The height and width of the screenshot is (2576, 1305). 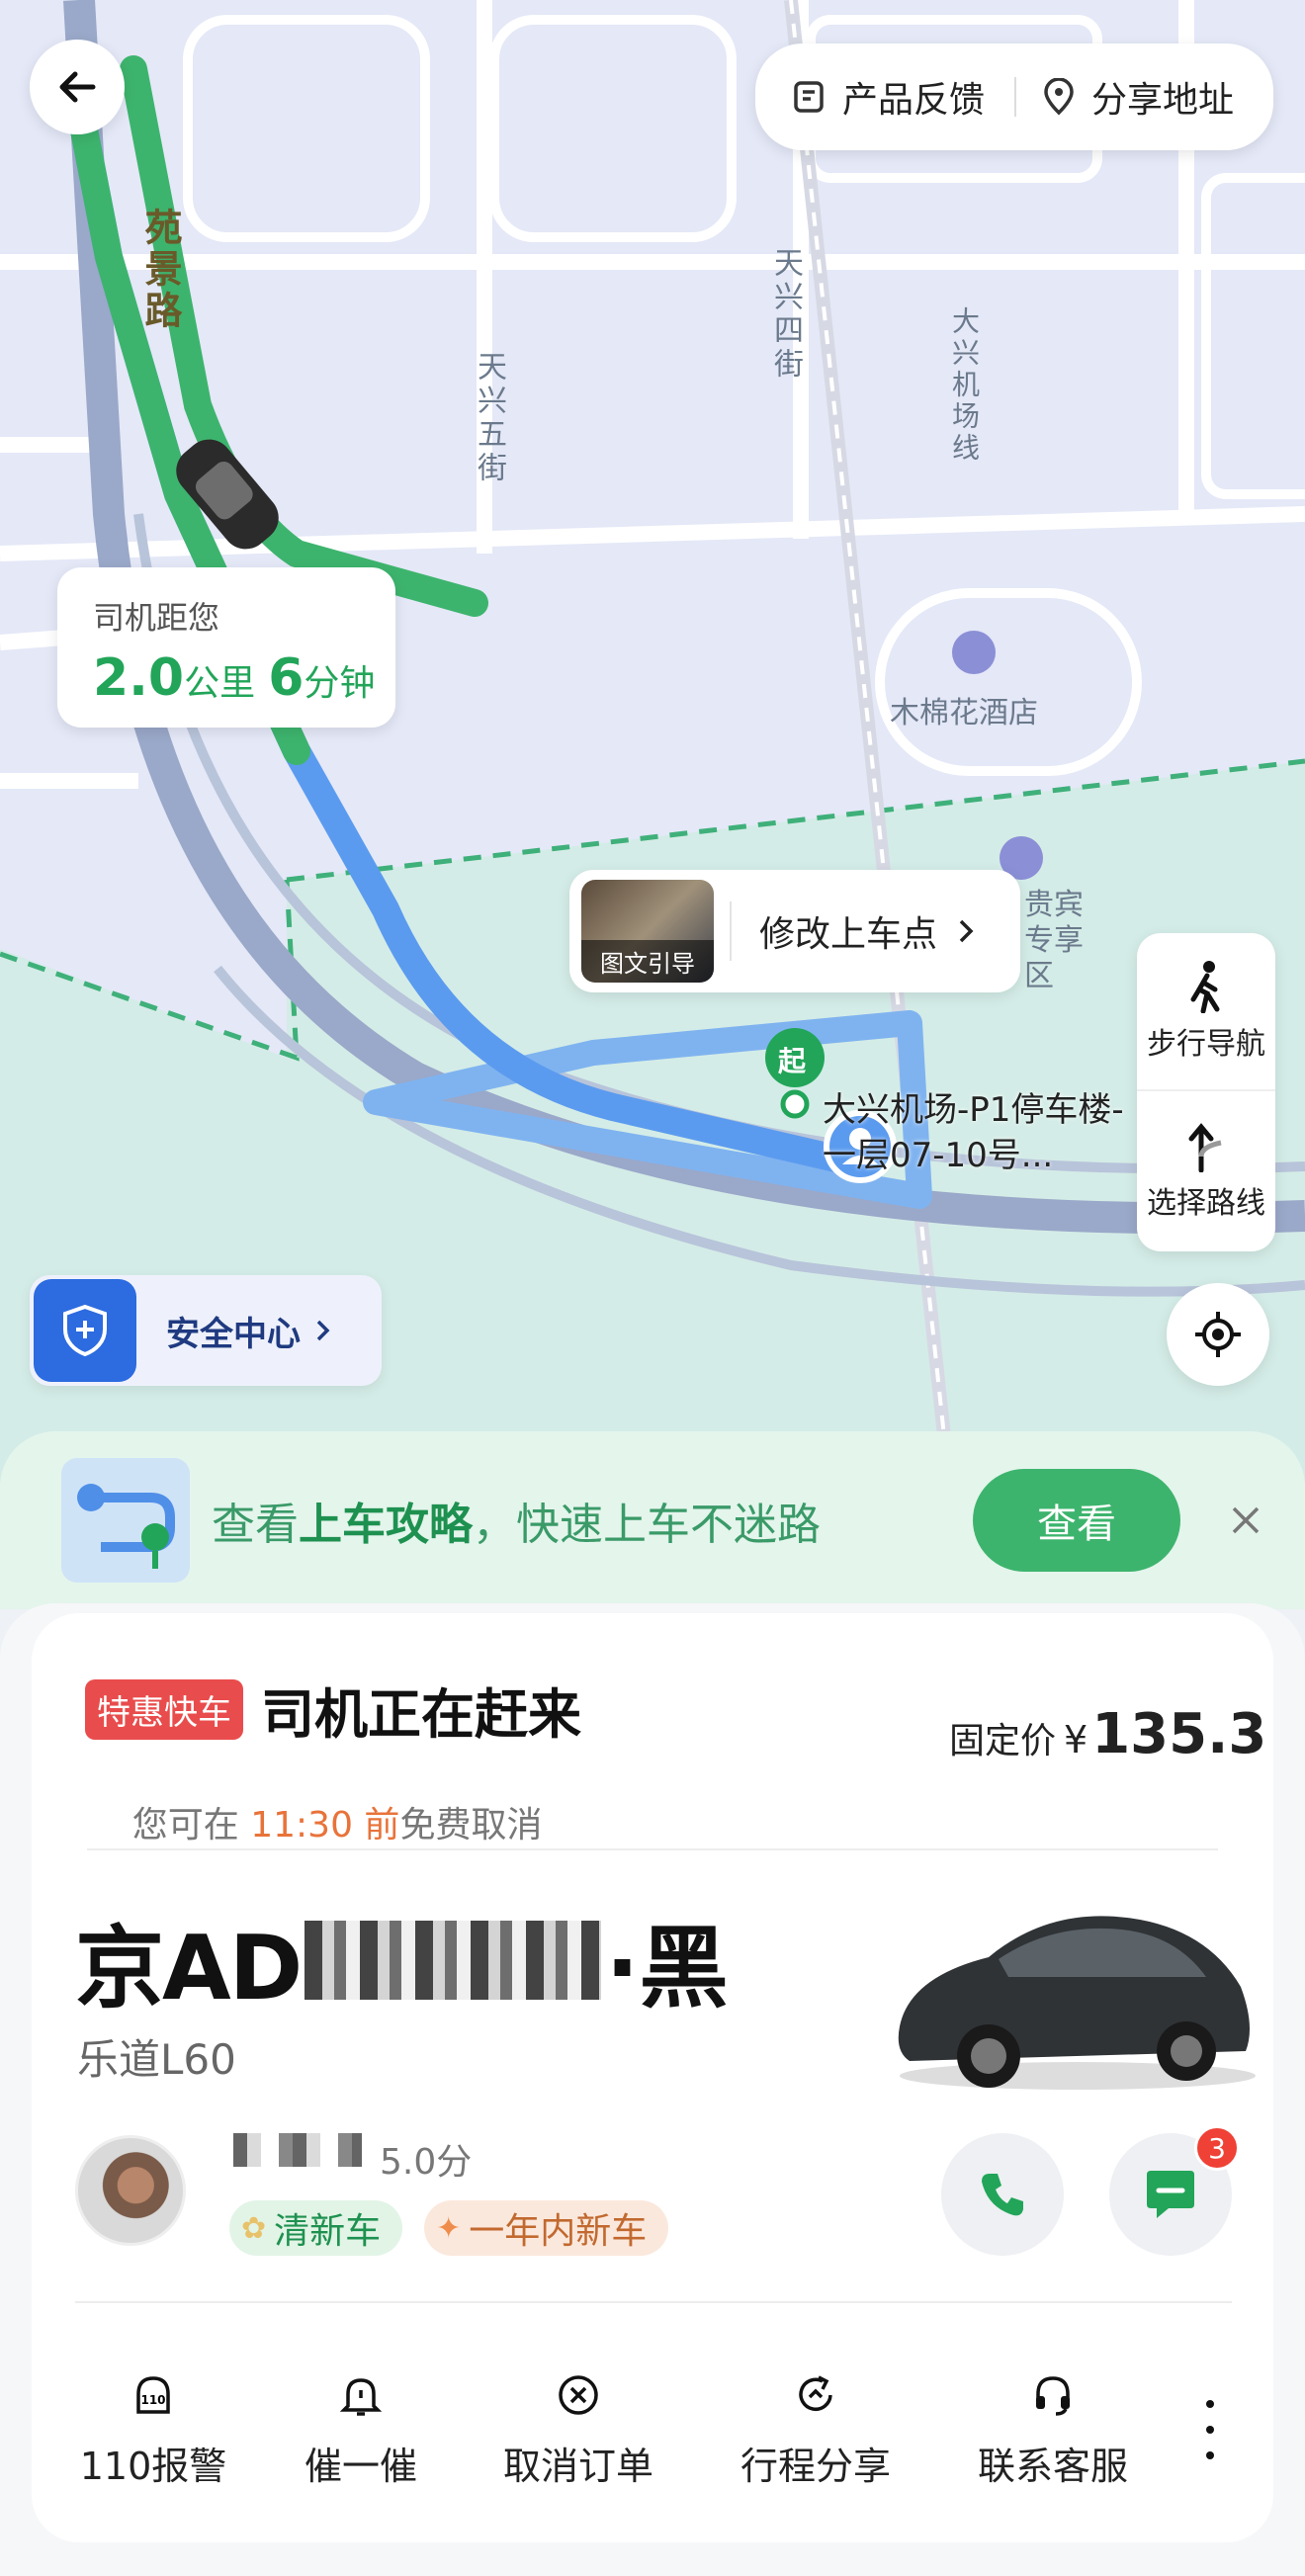 I want to click on back-button, so click(x=78, y=87).